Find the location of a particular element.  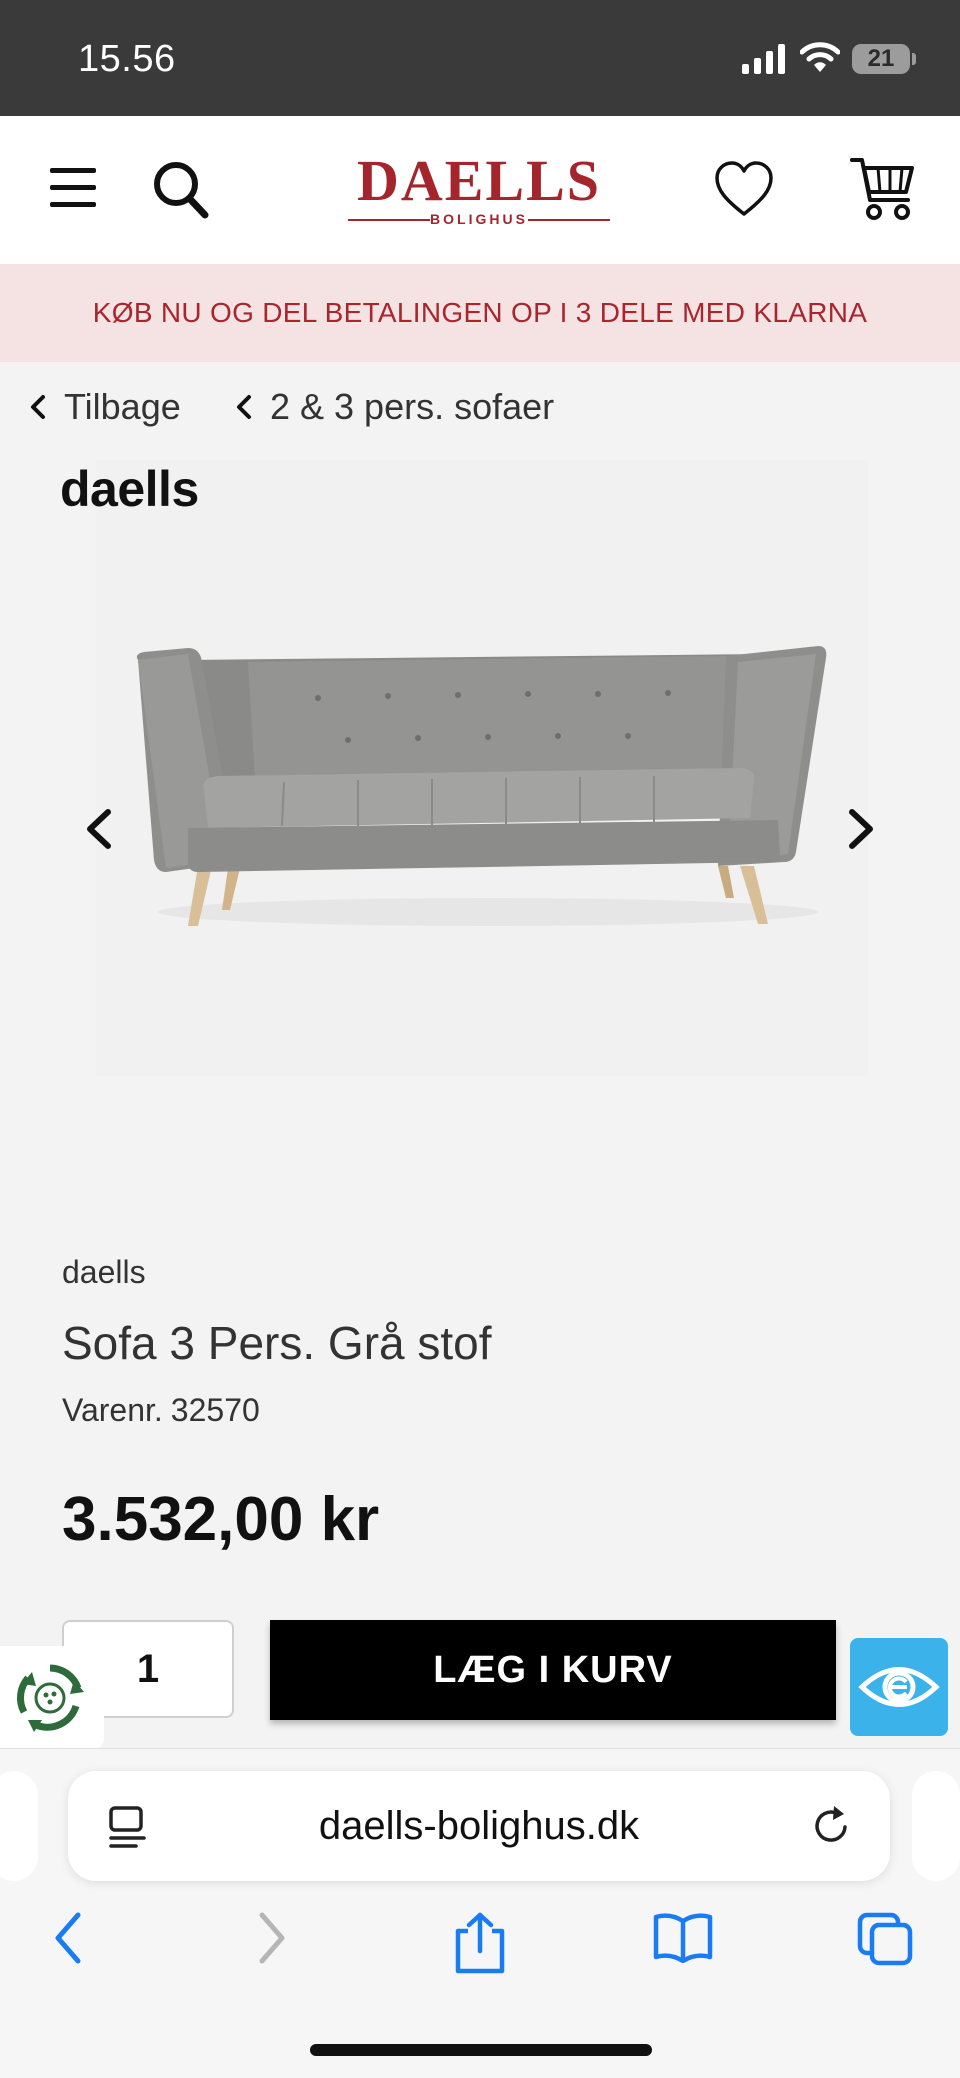

next-tab-preview is located at coordinates (936, 1826).